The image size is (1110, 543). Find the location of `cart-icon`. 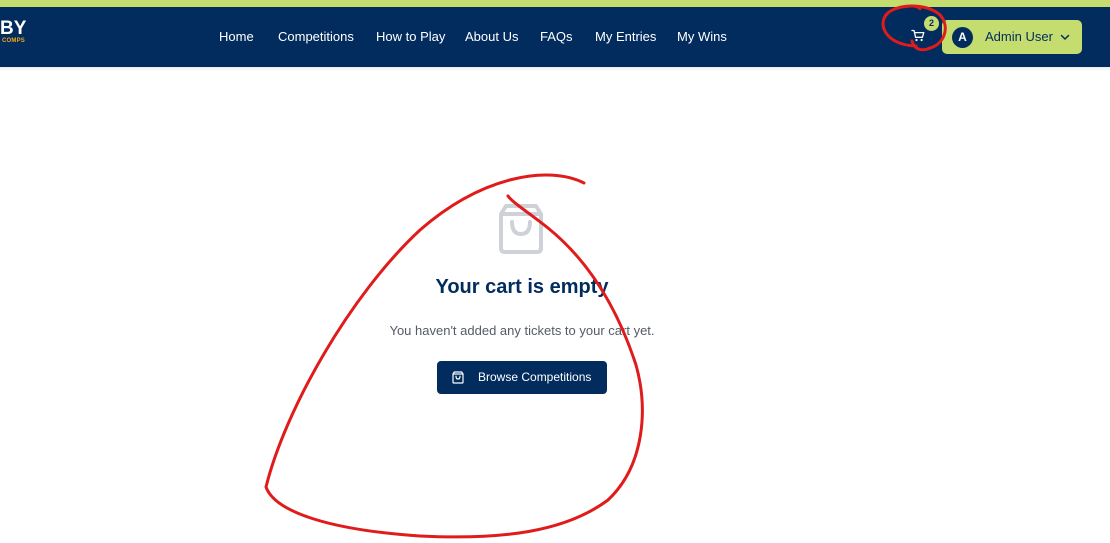

cart-icon is located at coordinates (918, 35).